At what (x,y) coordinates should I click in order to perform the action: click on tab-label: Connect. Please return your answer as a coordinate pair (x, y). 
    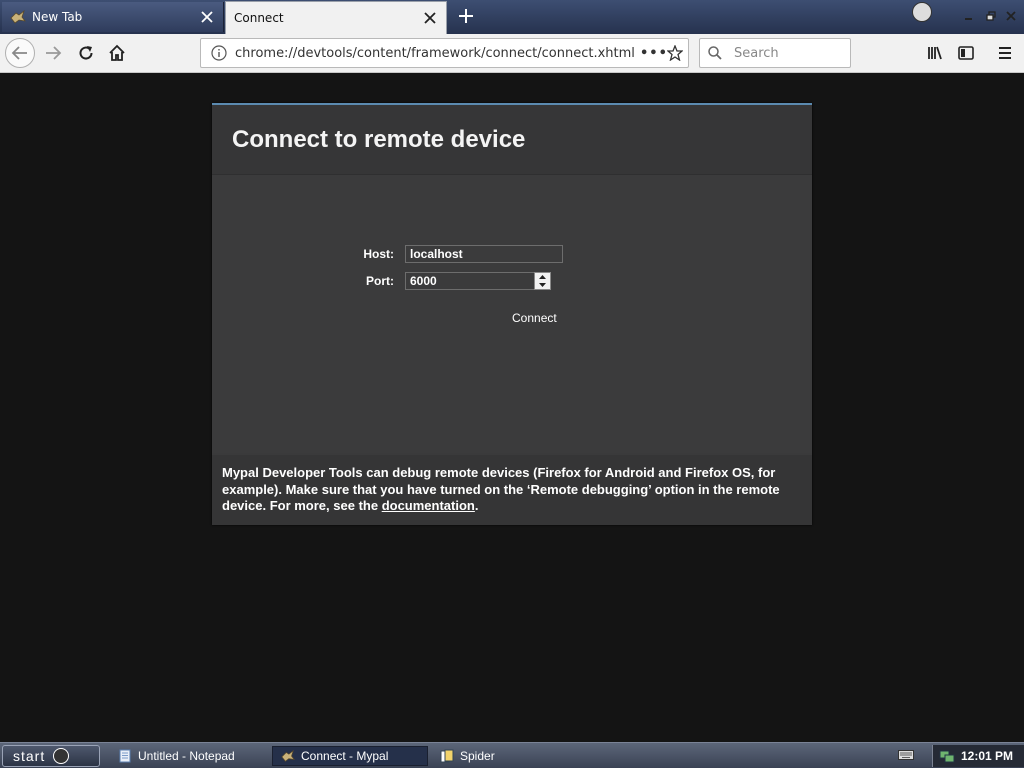
    Looking at the image, I should click on (259, 18).